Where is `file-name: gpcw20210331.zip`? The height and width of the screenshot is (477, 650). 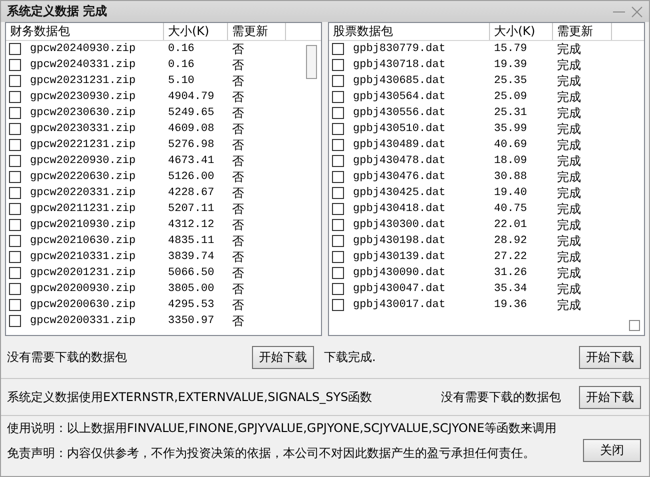 file-name: gpcw20210331.zip is located at coordinates (83, 257).